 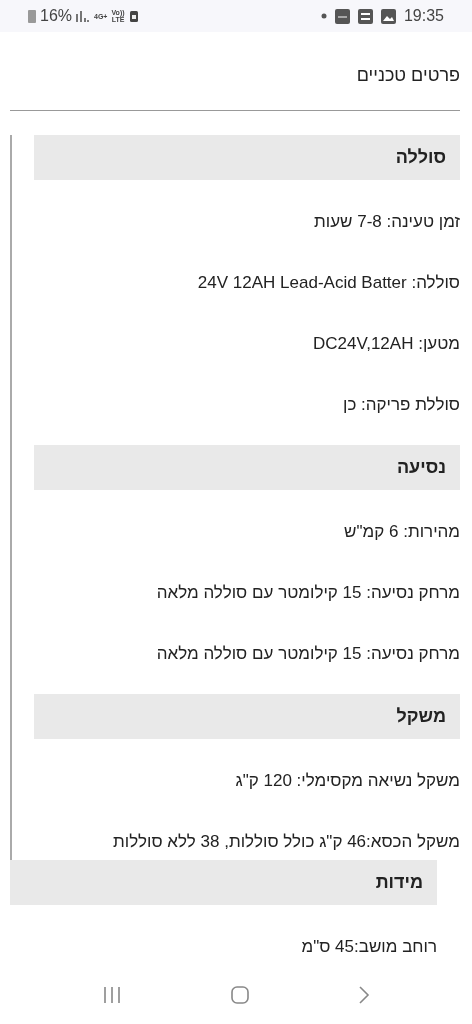 I want to click on spec-row-text: סוללת פריקה: כן, so click(x=401, y=405).